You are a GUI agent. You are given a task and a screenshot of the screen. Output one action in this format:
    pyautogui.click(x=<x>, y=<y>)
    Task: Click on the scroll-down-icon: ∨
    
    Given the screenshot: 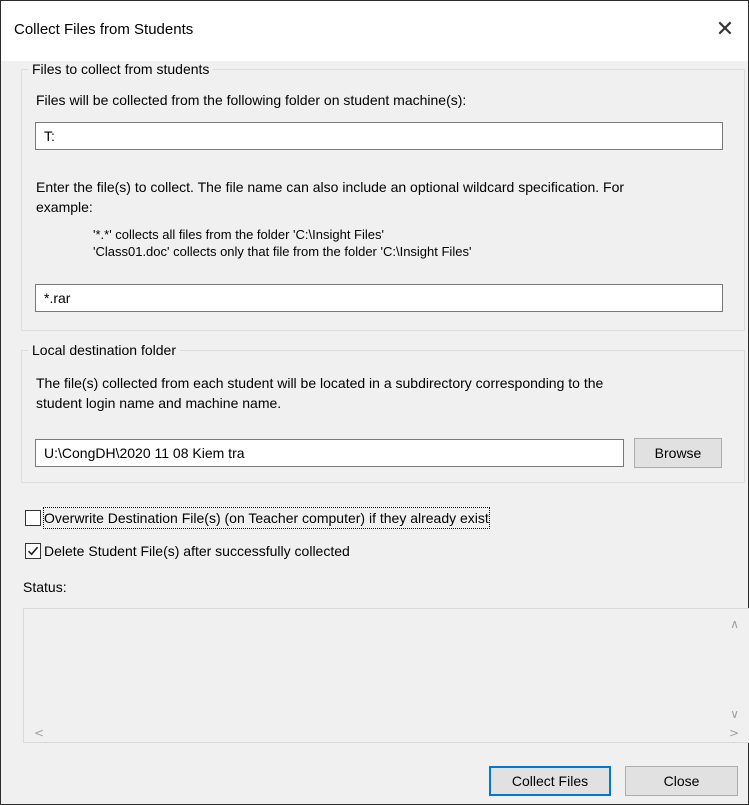 What is the action you would take?
    pyautogui.click(x=734, y=714)
    